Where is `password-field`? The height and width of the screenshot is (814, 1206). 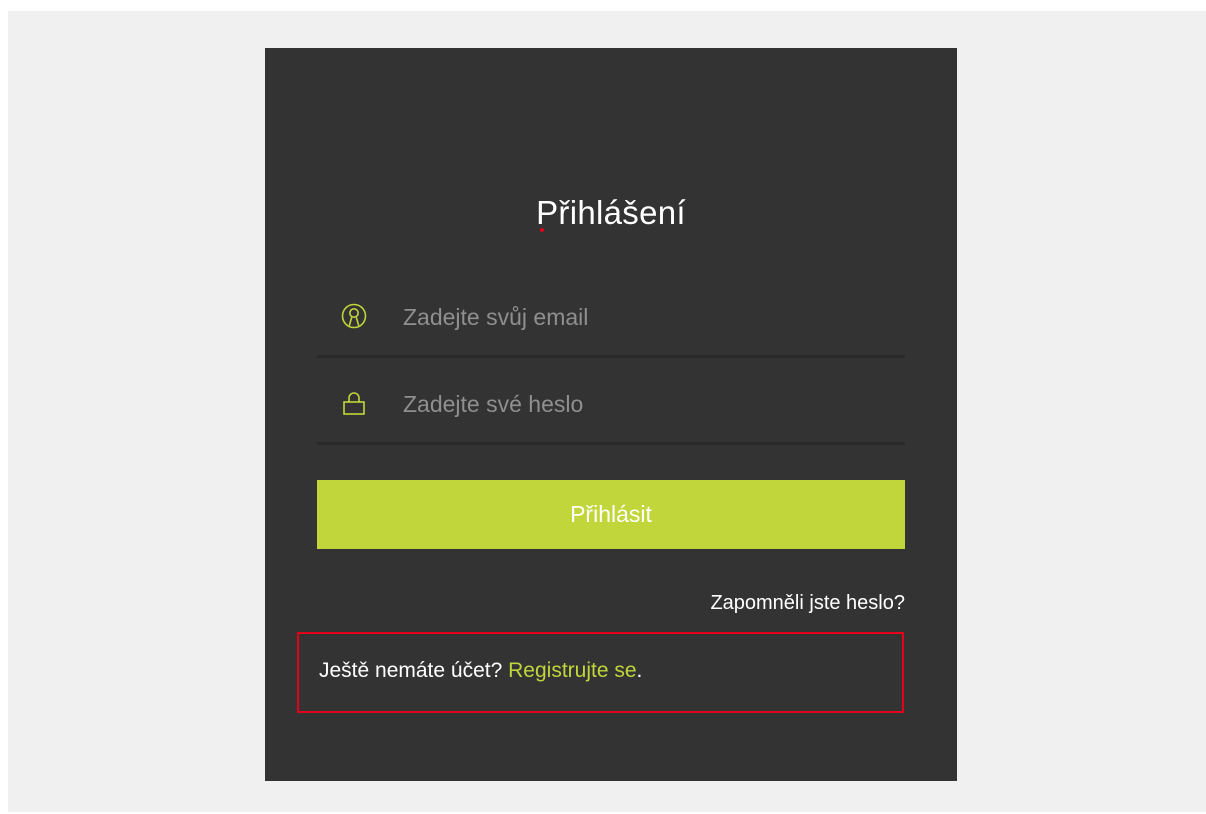
password-field is located at coordinates (611, 412).